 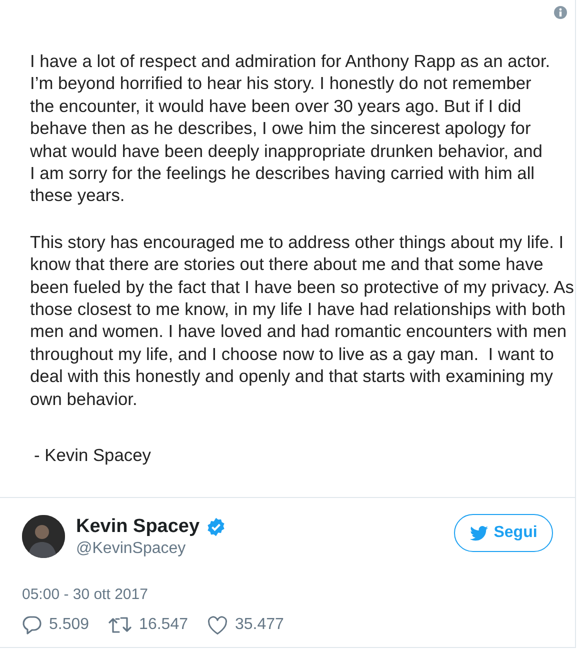 I want to click on follow-button: Segui, so click(x=503, y=533).